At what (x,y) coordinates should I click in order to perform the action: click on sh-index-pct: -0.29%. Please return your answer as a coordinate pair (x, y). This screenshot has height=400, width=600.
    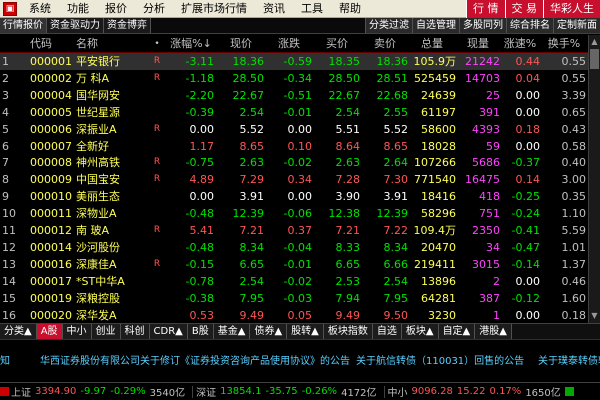
    Looking at the image, I should click on (128, 391).